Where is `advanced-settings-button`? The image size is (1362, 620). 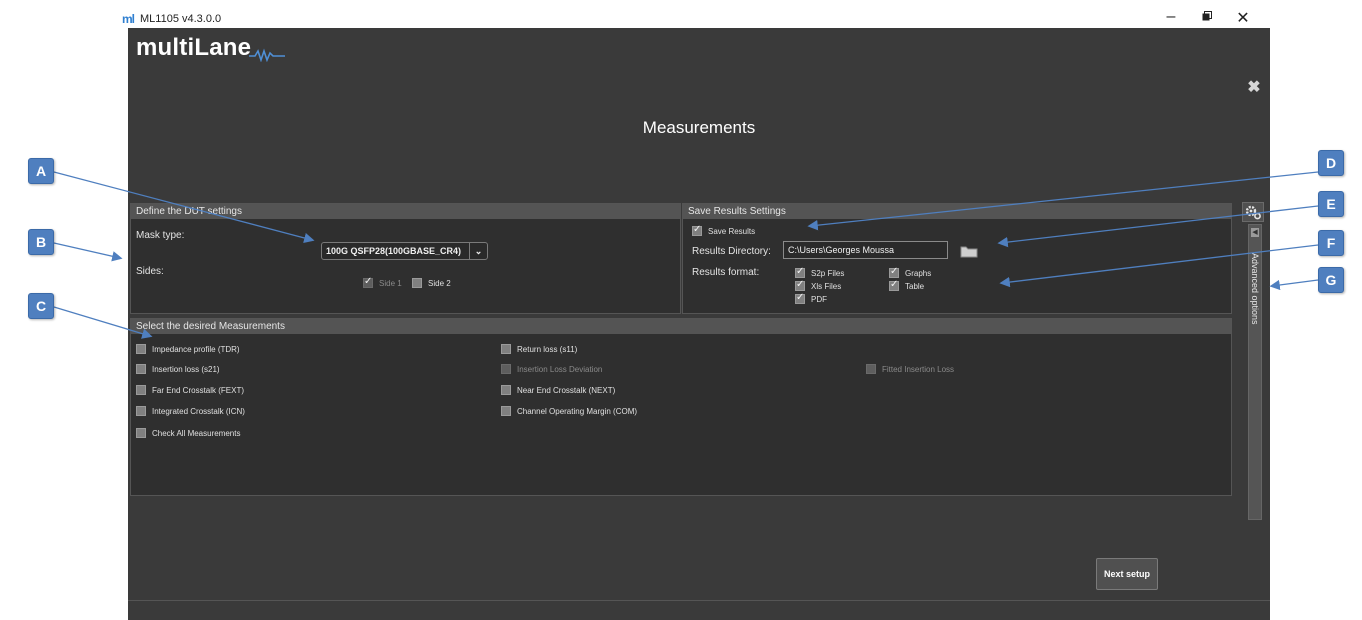 advanced-settings-button is located at coordinates (1253, 212).